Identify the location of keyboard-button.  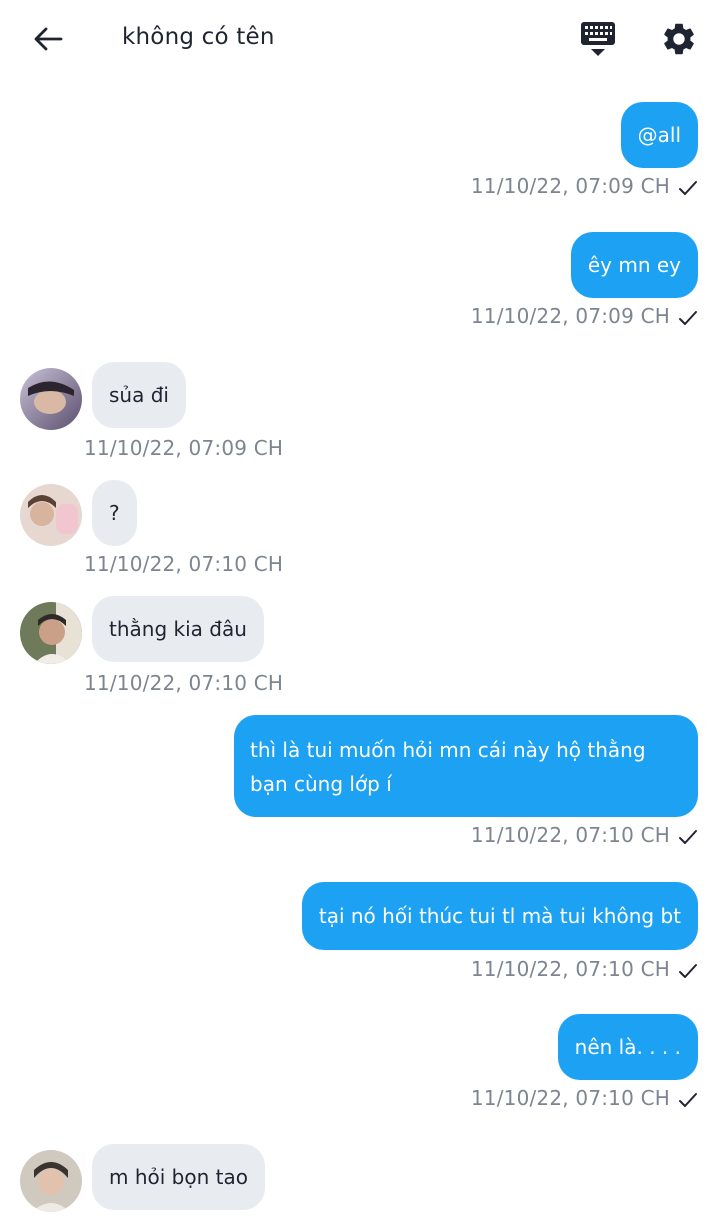
(598, 39).